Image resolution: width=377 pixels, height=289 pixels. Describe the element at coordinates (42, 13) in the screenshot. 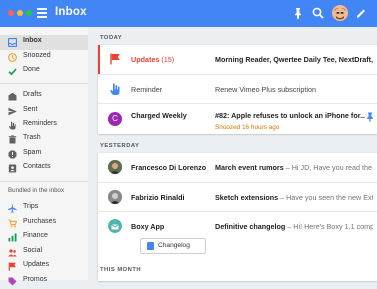

I see `menu-icon` at that location.